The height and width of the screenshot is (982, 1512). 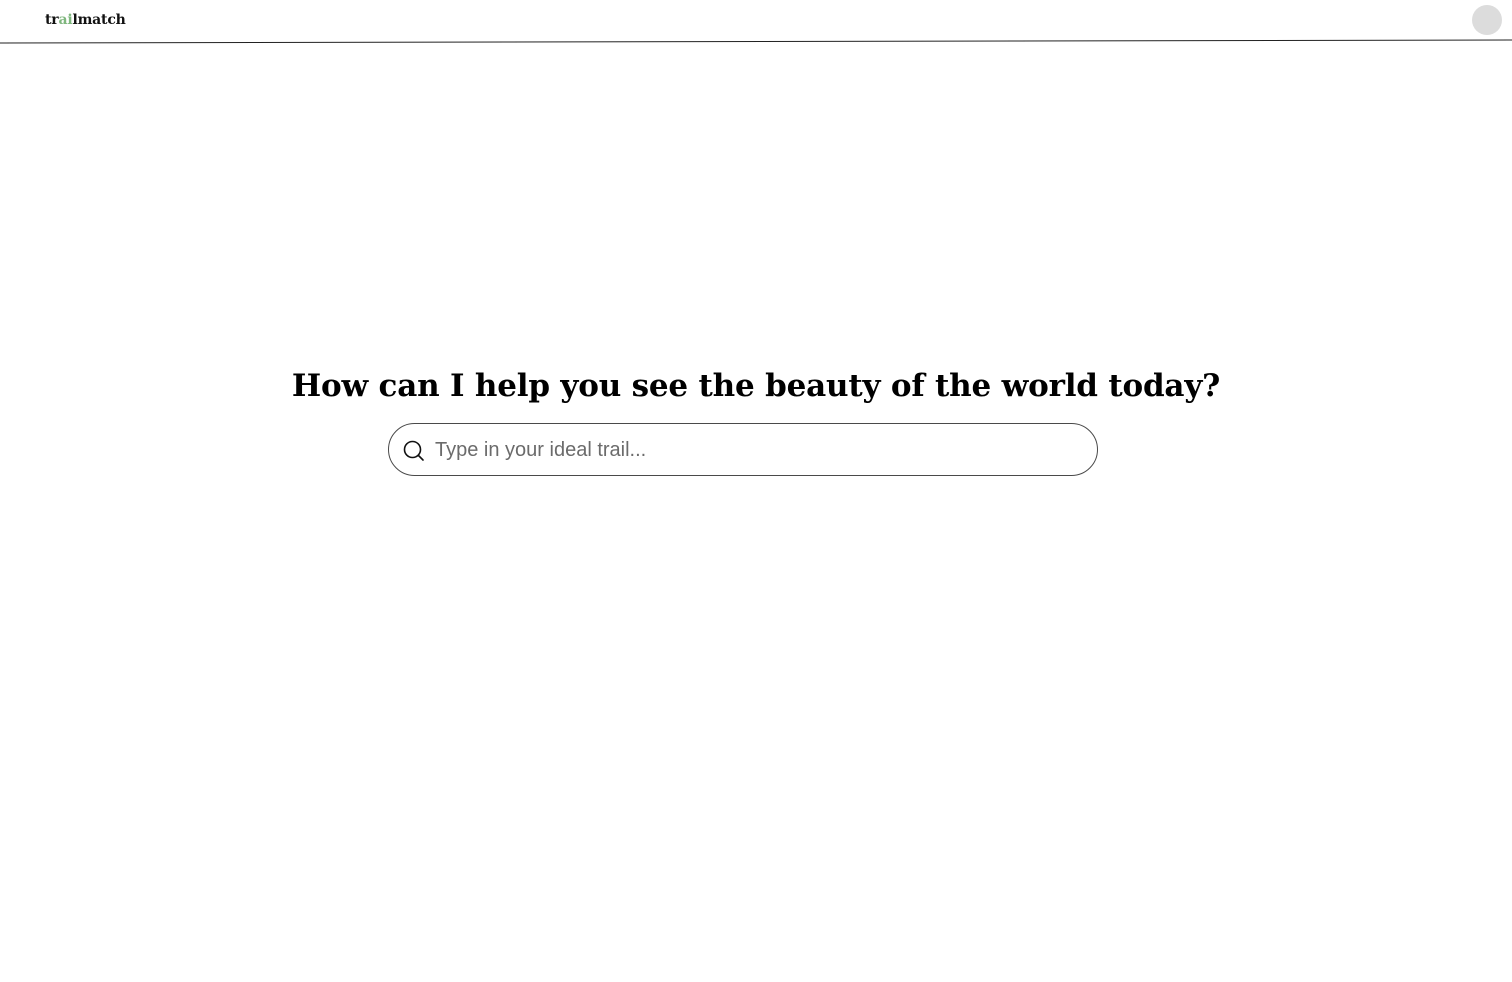 I want to click on avatar, so click(x=1487, y=20).